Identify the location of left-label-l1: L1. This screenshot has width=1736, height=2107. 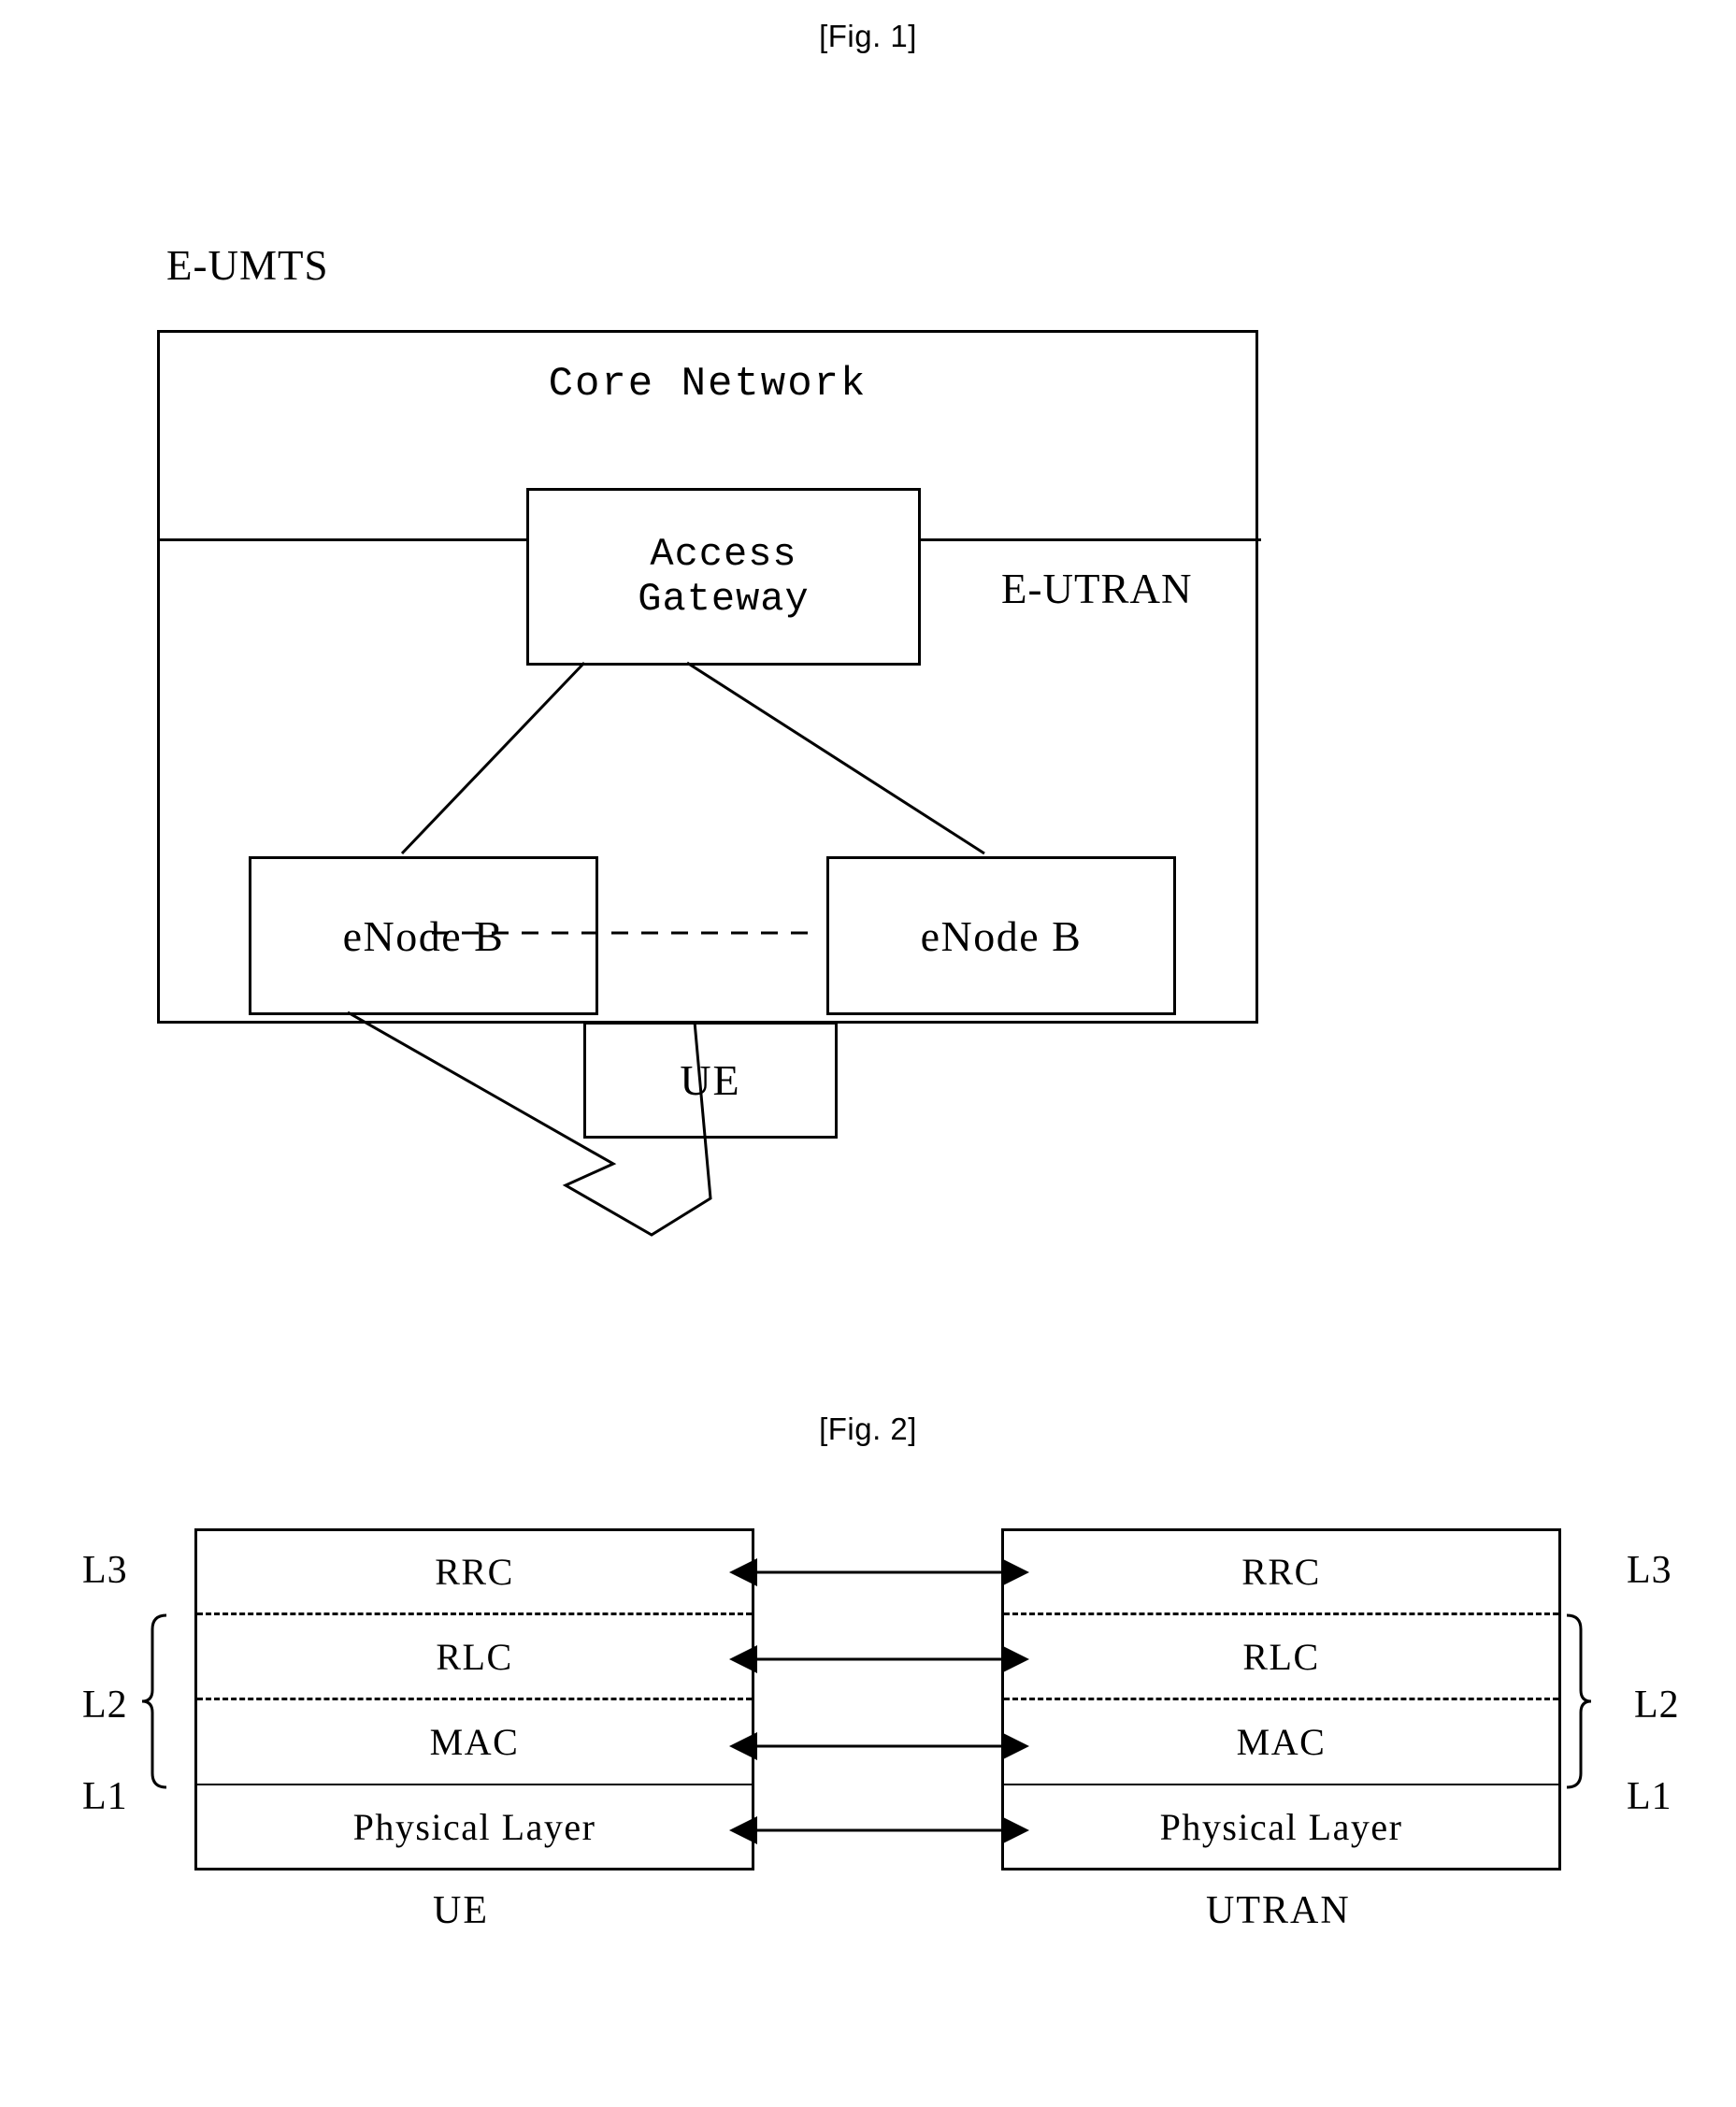
(105, 1796).